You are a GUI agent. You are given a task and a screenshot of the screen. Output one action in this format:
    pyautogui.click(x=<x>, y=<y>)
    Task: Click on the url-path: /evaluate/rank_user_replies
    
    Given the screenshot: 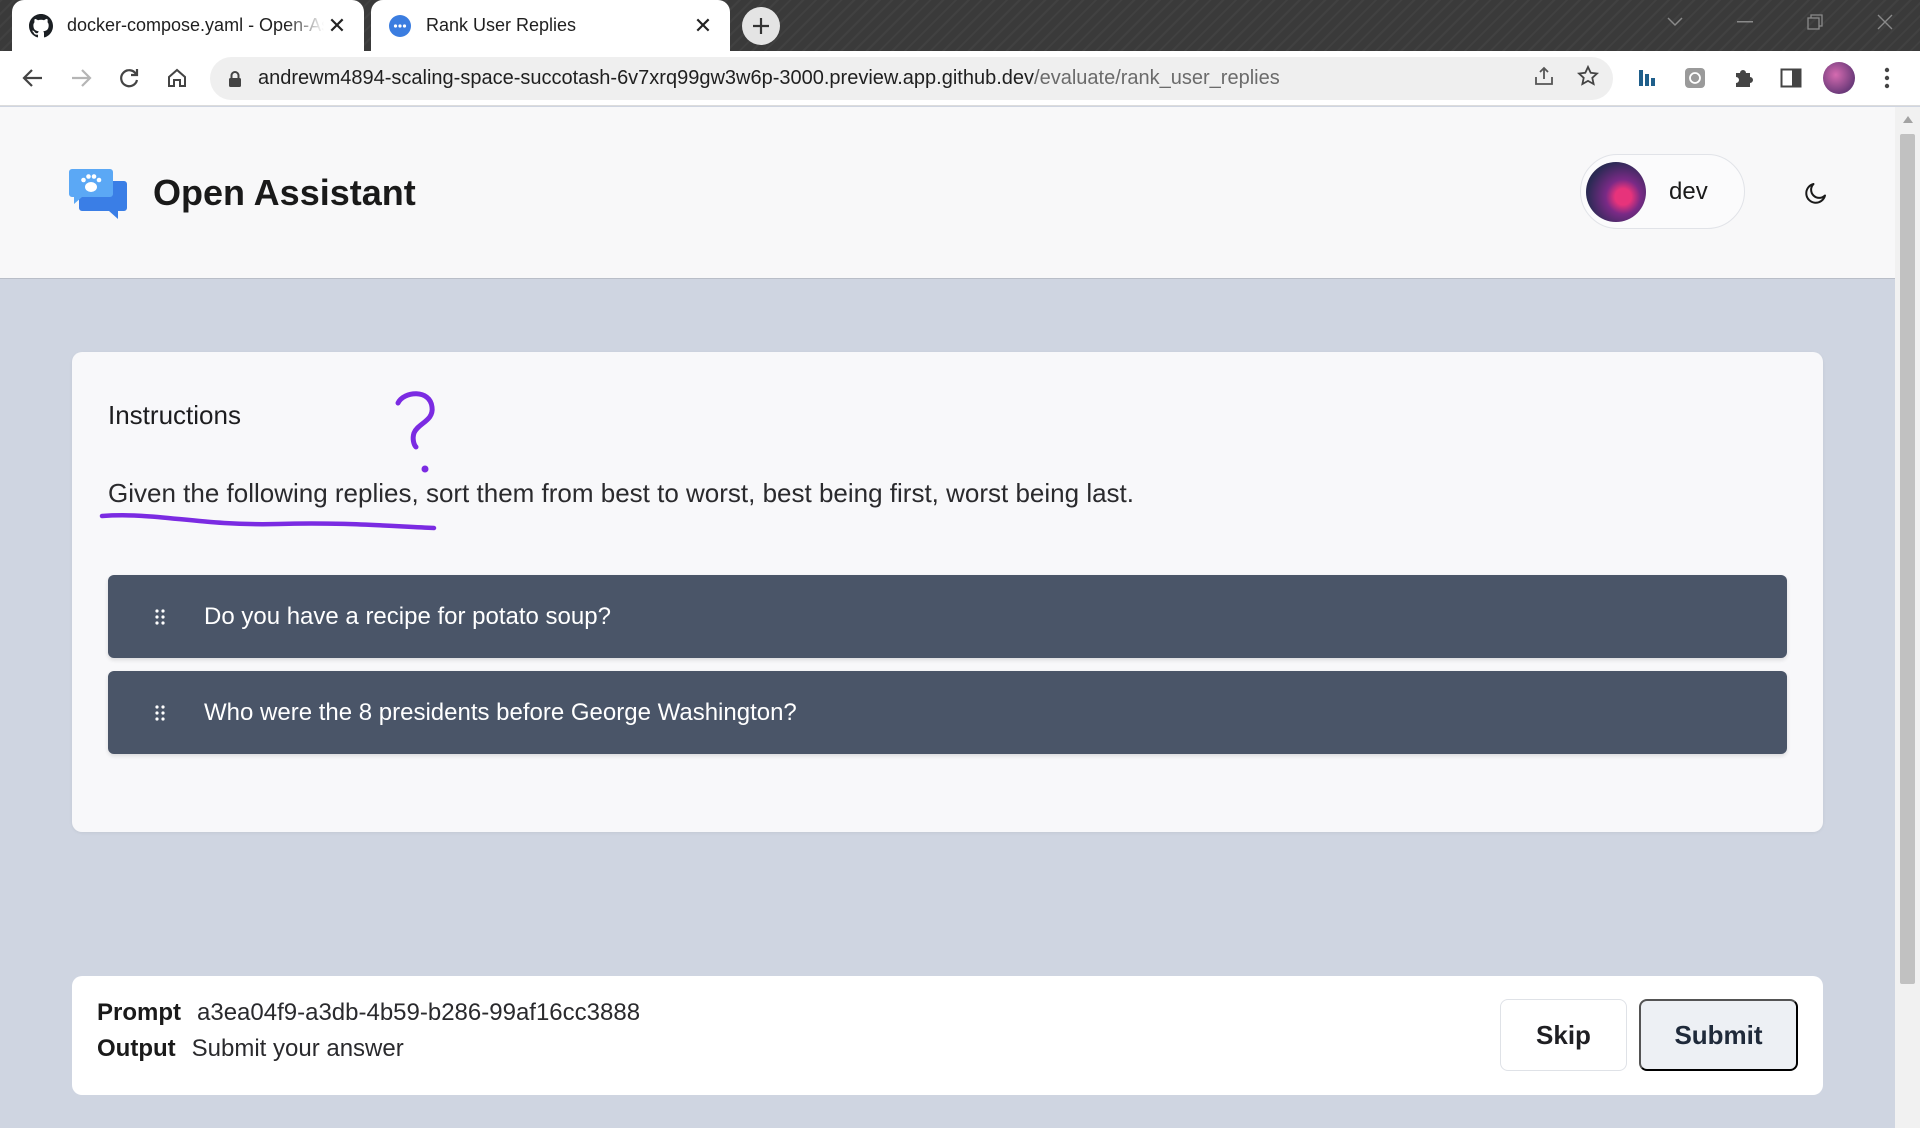 What is the action you would take?
    pyautogui.click(x=1157, y=78)
    